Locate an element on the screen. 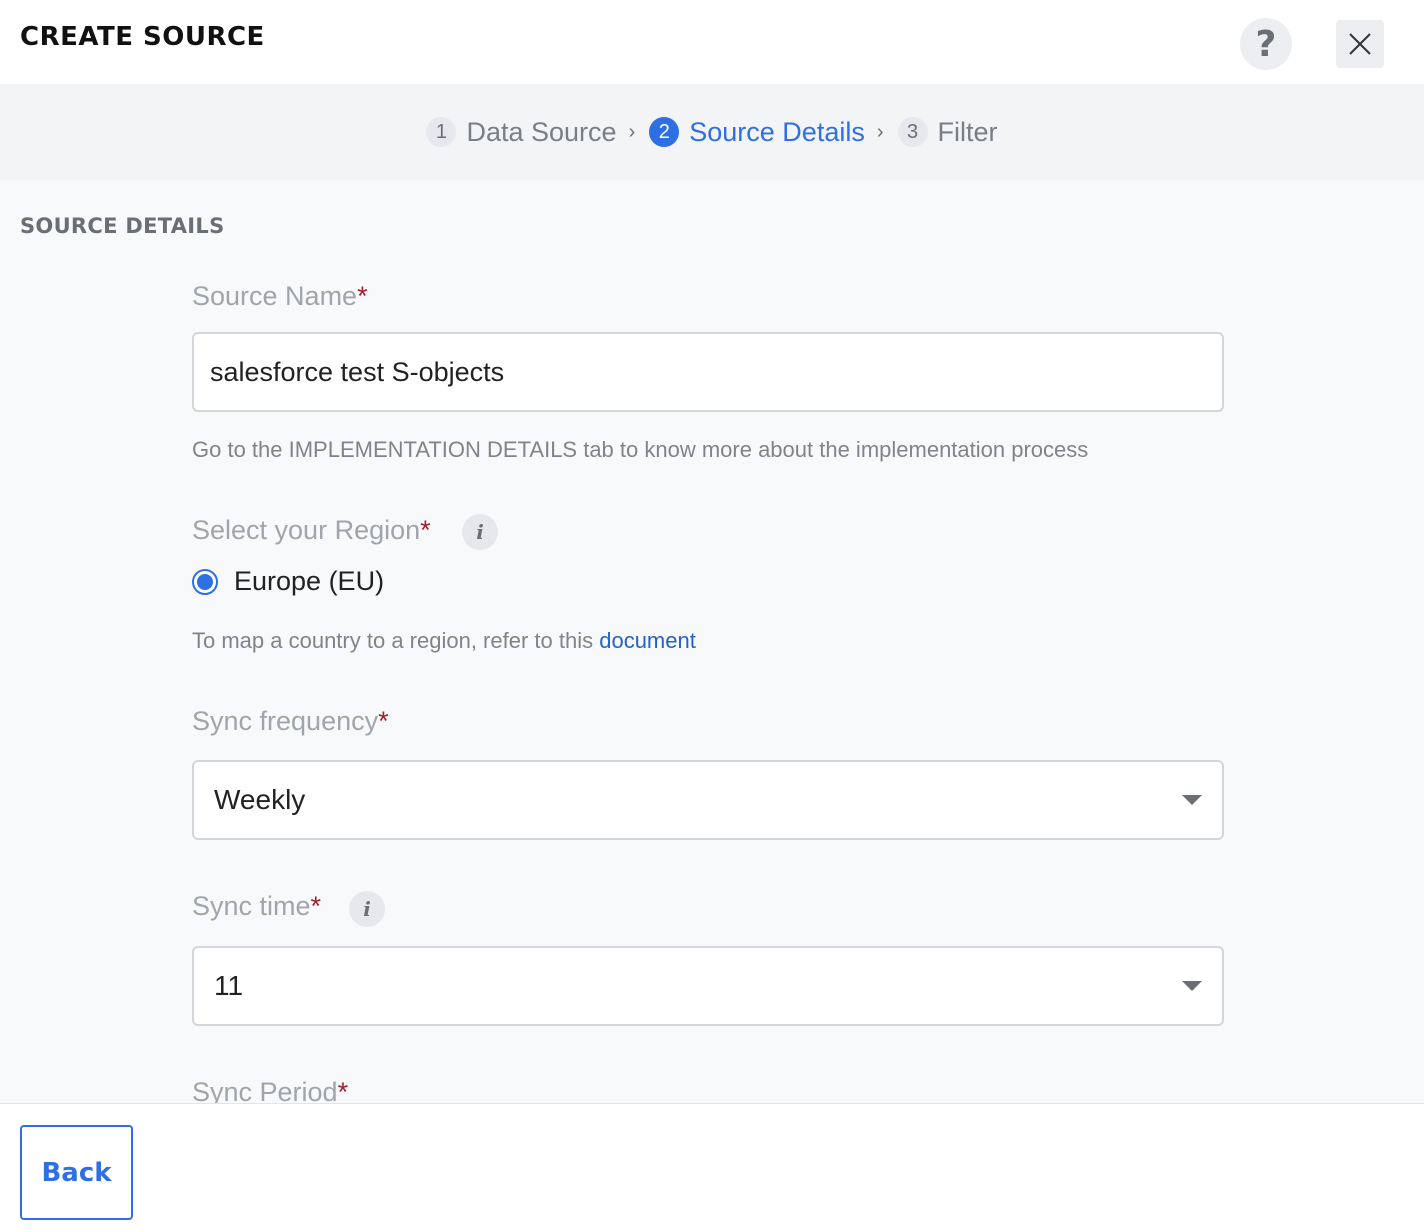 This screenshot has height=1232, width=1424. step-label: Data Source is located at coordinates (541, 131).